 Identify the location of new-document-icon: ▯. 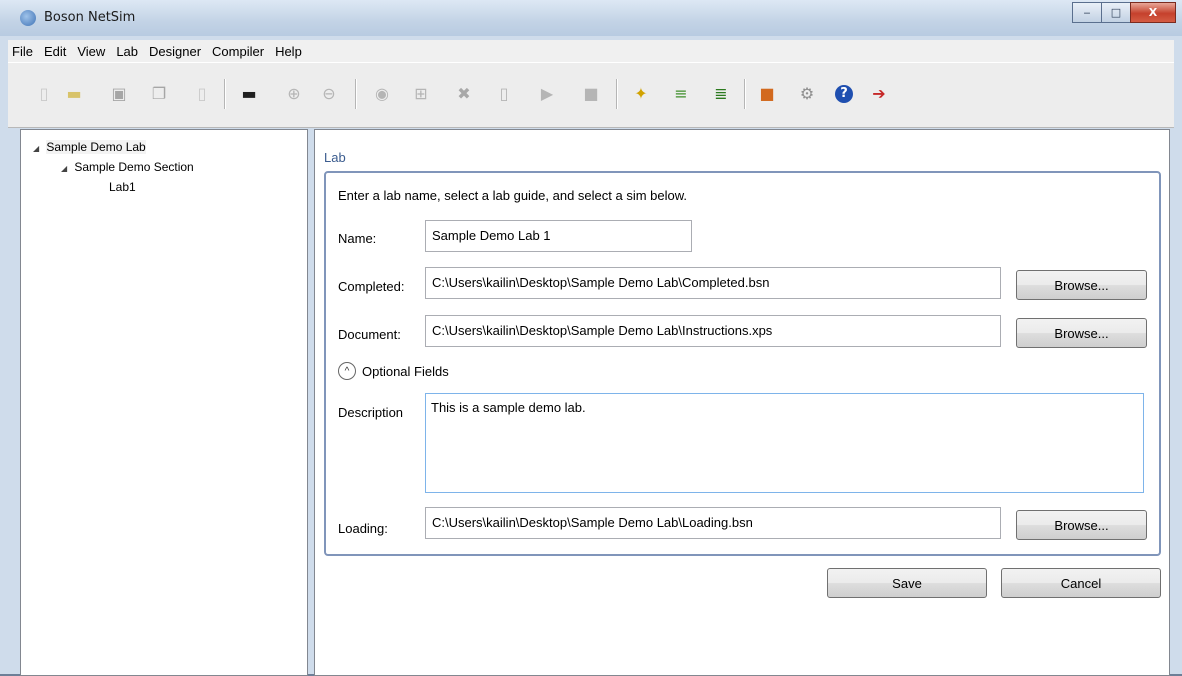
(44, 93).